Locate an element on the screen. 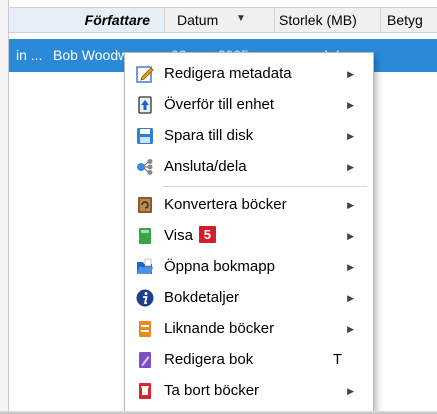 This screenshot has width=437, height=414. save-to-disk-icon is located at coordinates (145, 136).